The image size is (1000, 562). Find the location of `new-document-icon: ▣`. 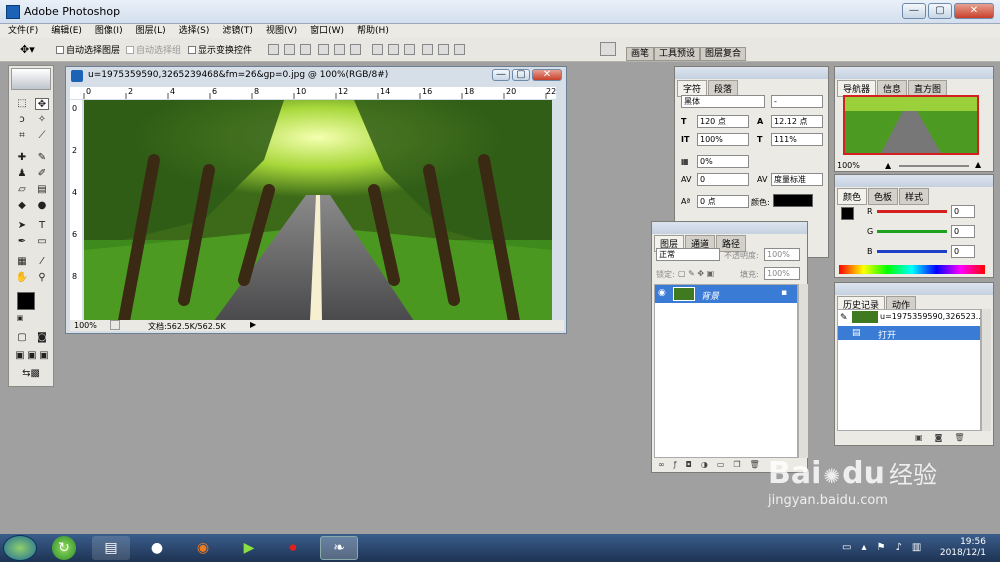

new-document-icon: ▣ is located at coordinates (919, 437).